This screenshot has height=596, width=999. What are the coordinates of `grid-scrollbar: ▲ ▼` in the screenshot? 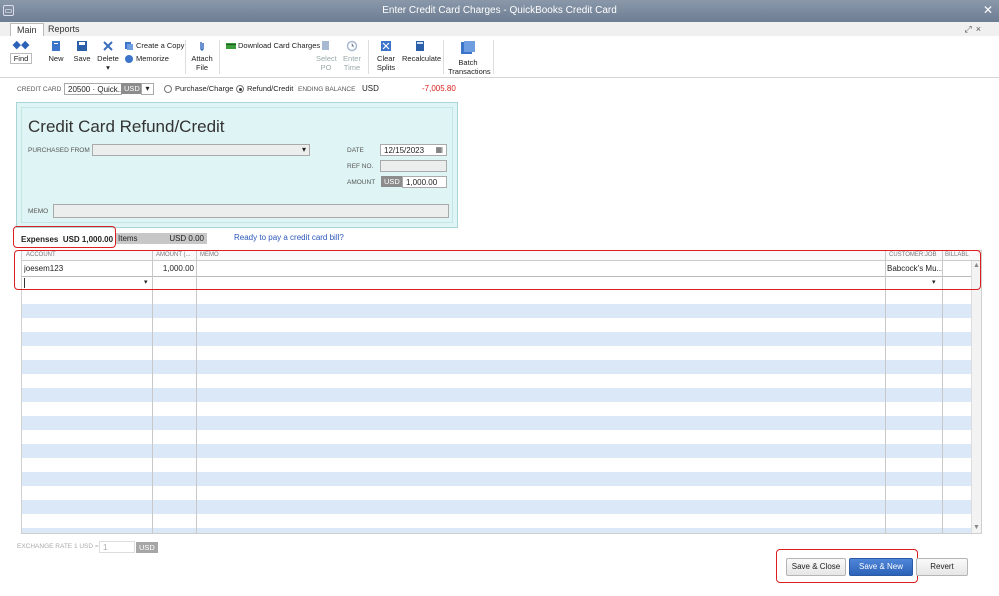 It's located at (976, 397).